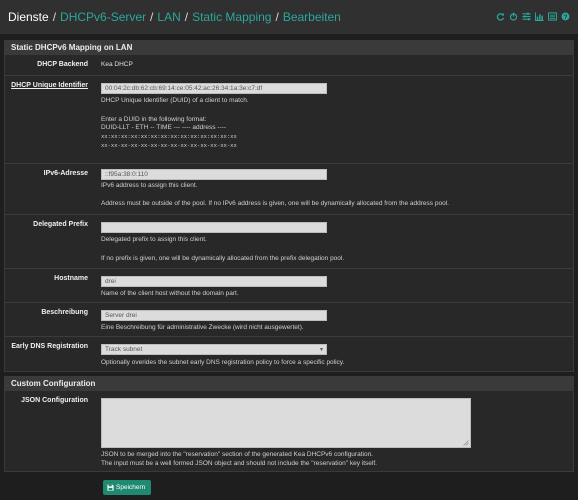 The image size is (578, 500). I want to click on custom-panel-title: Custom Configuration, so click(289, 384).